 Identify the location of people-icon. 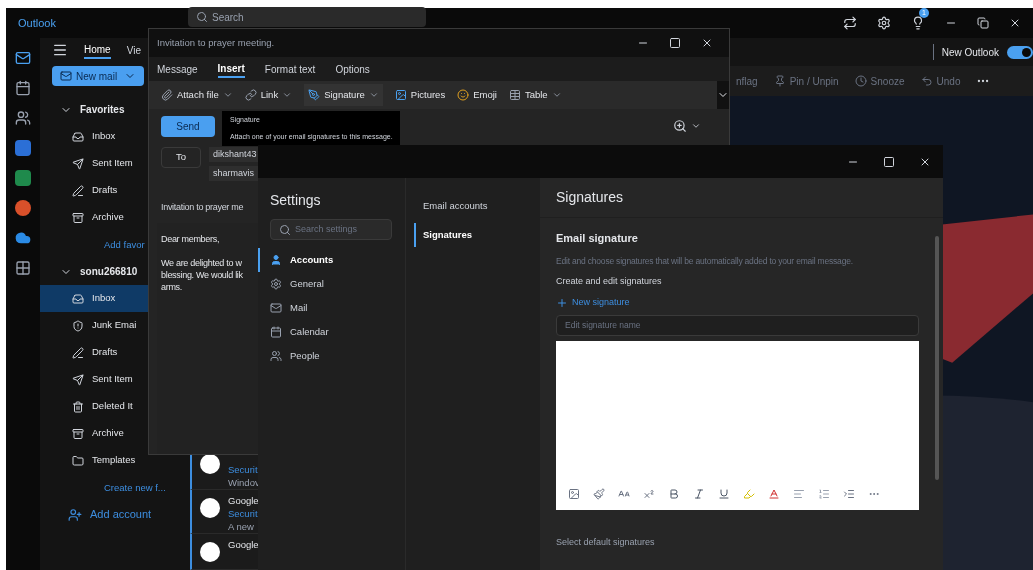
(23, 118).